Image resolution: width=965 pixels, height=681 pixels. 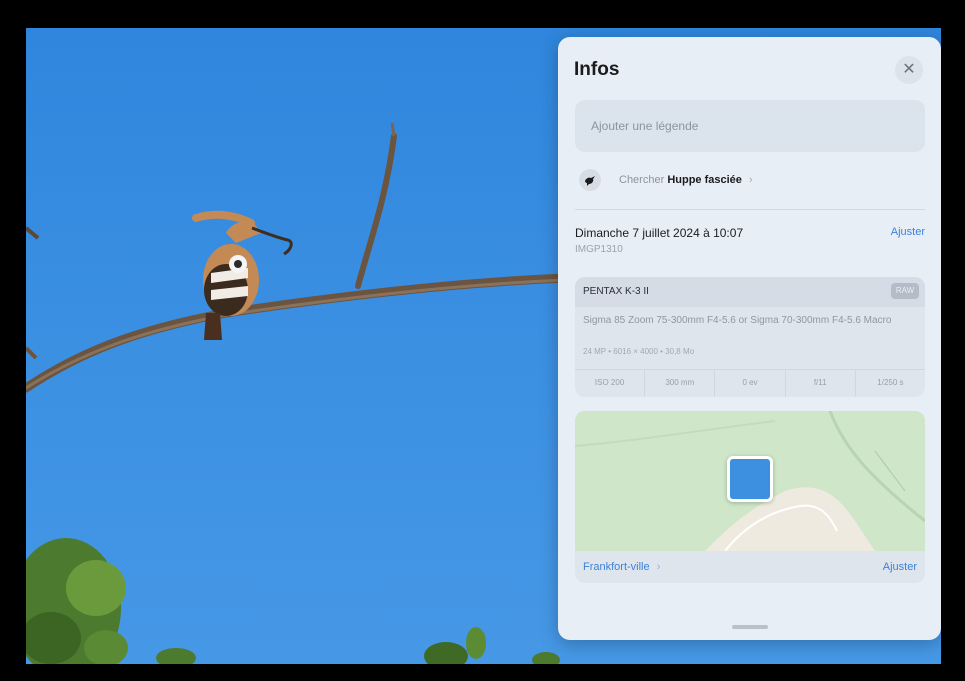 I want to click on image-specs: 24 MP • 6016 × 4000 • 30,8 Mo, so click(x=639, y=351).